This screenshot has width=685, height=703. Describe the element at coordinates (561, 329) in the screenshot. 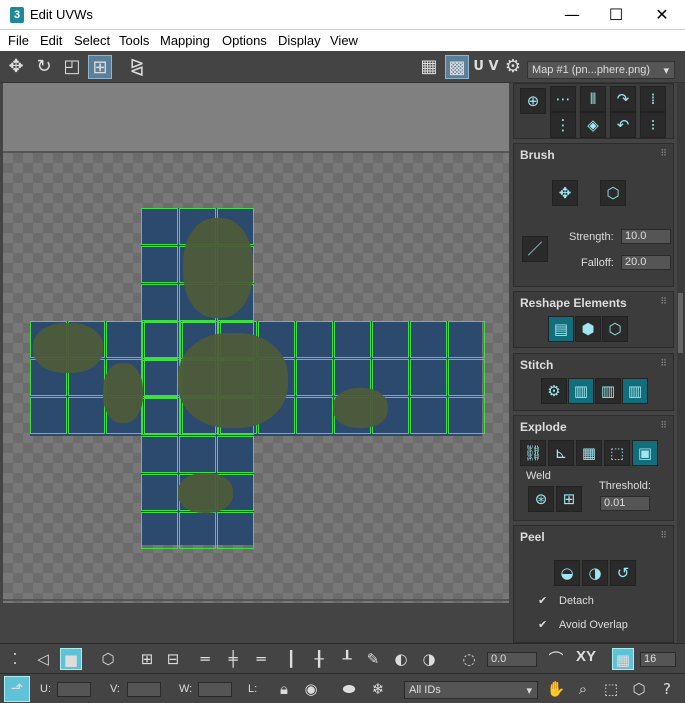

I see `straighten-selection-icon: ▤` at that location.